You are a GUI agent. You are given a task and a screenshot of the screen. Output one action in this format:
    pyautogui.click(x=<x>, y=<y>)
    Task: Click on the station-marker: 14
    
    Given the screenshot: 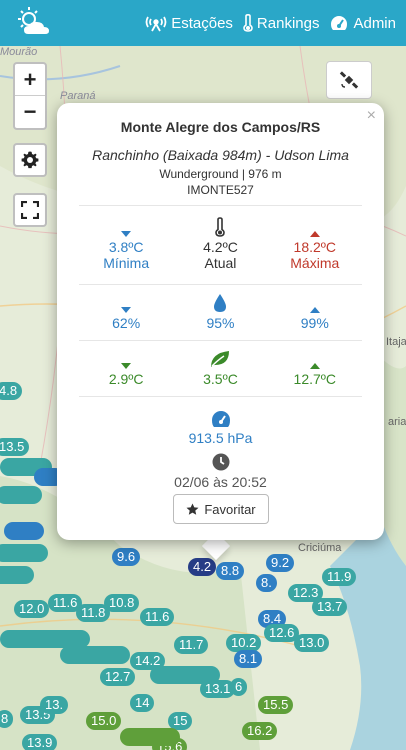 What is the action you would take?
    pyautogui.click(x=142, y=703)
    